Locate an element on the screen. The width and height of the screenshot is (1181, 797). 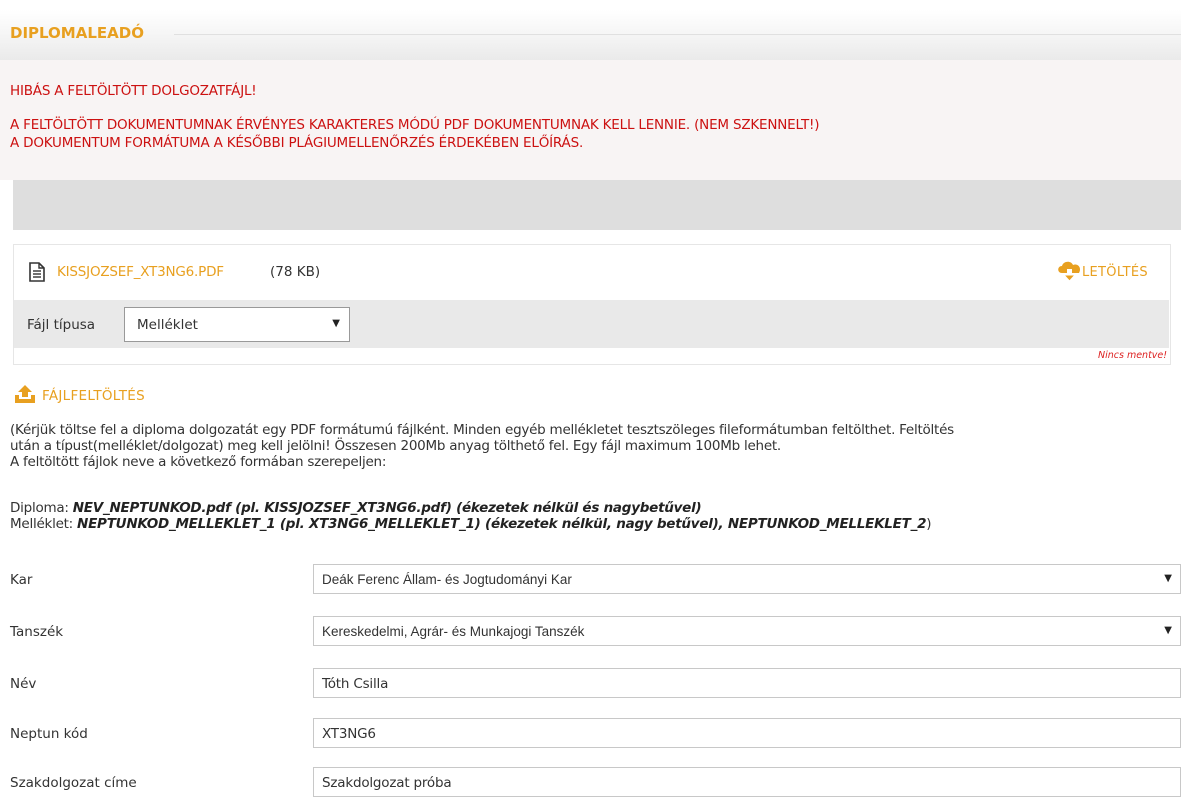
kar-value: Deák Ferenc Állam- és Jogtudományi Kar is located at coordinates (447, 579).